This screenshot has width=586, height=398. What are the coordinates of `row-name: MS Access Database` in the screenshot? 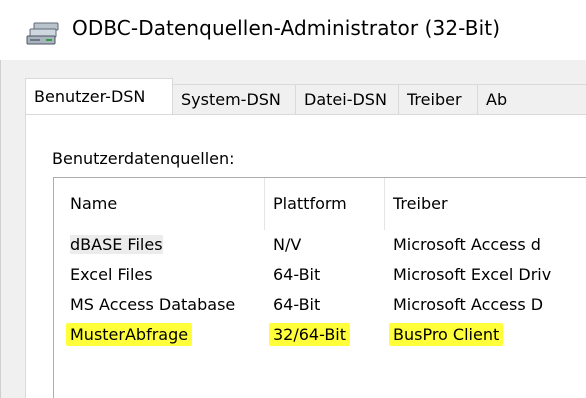 It's located at (153, 304).